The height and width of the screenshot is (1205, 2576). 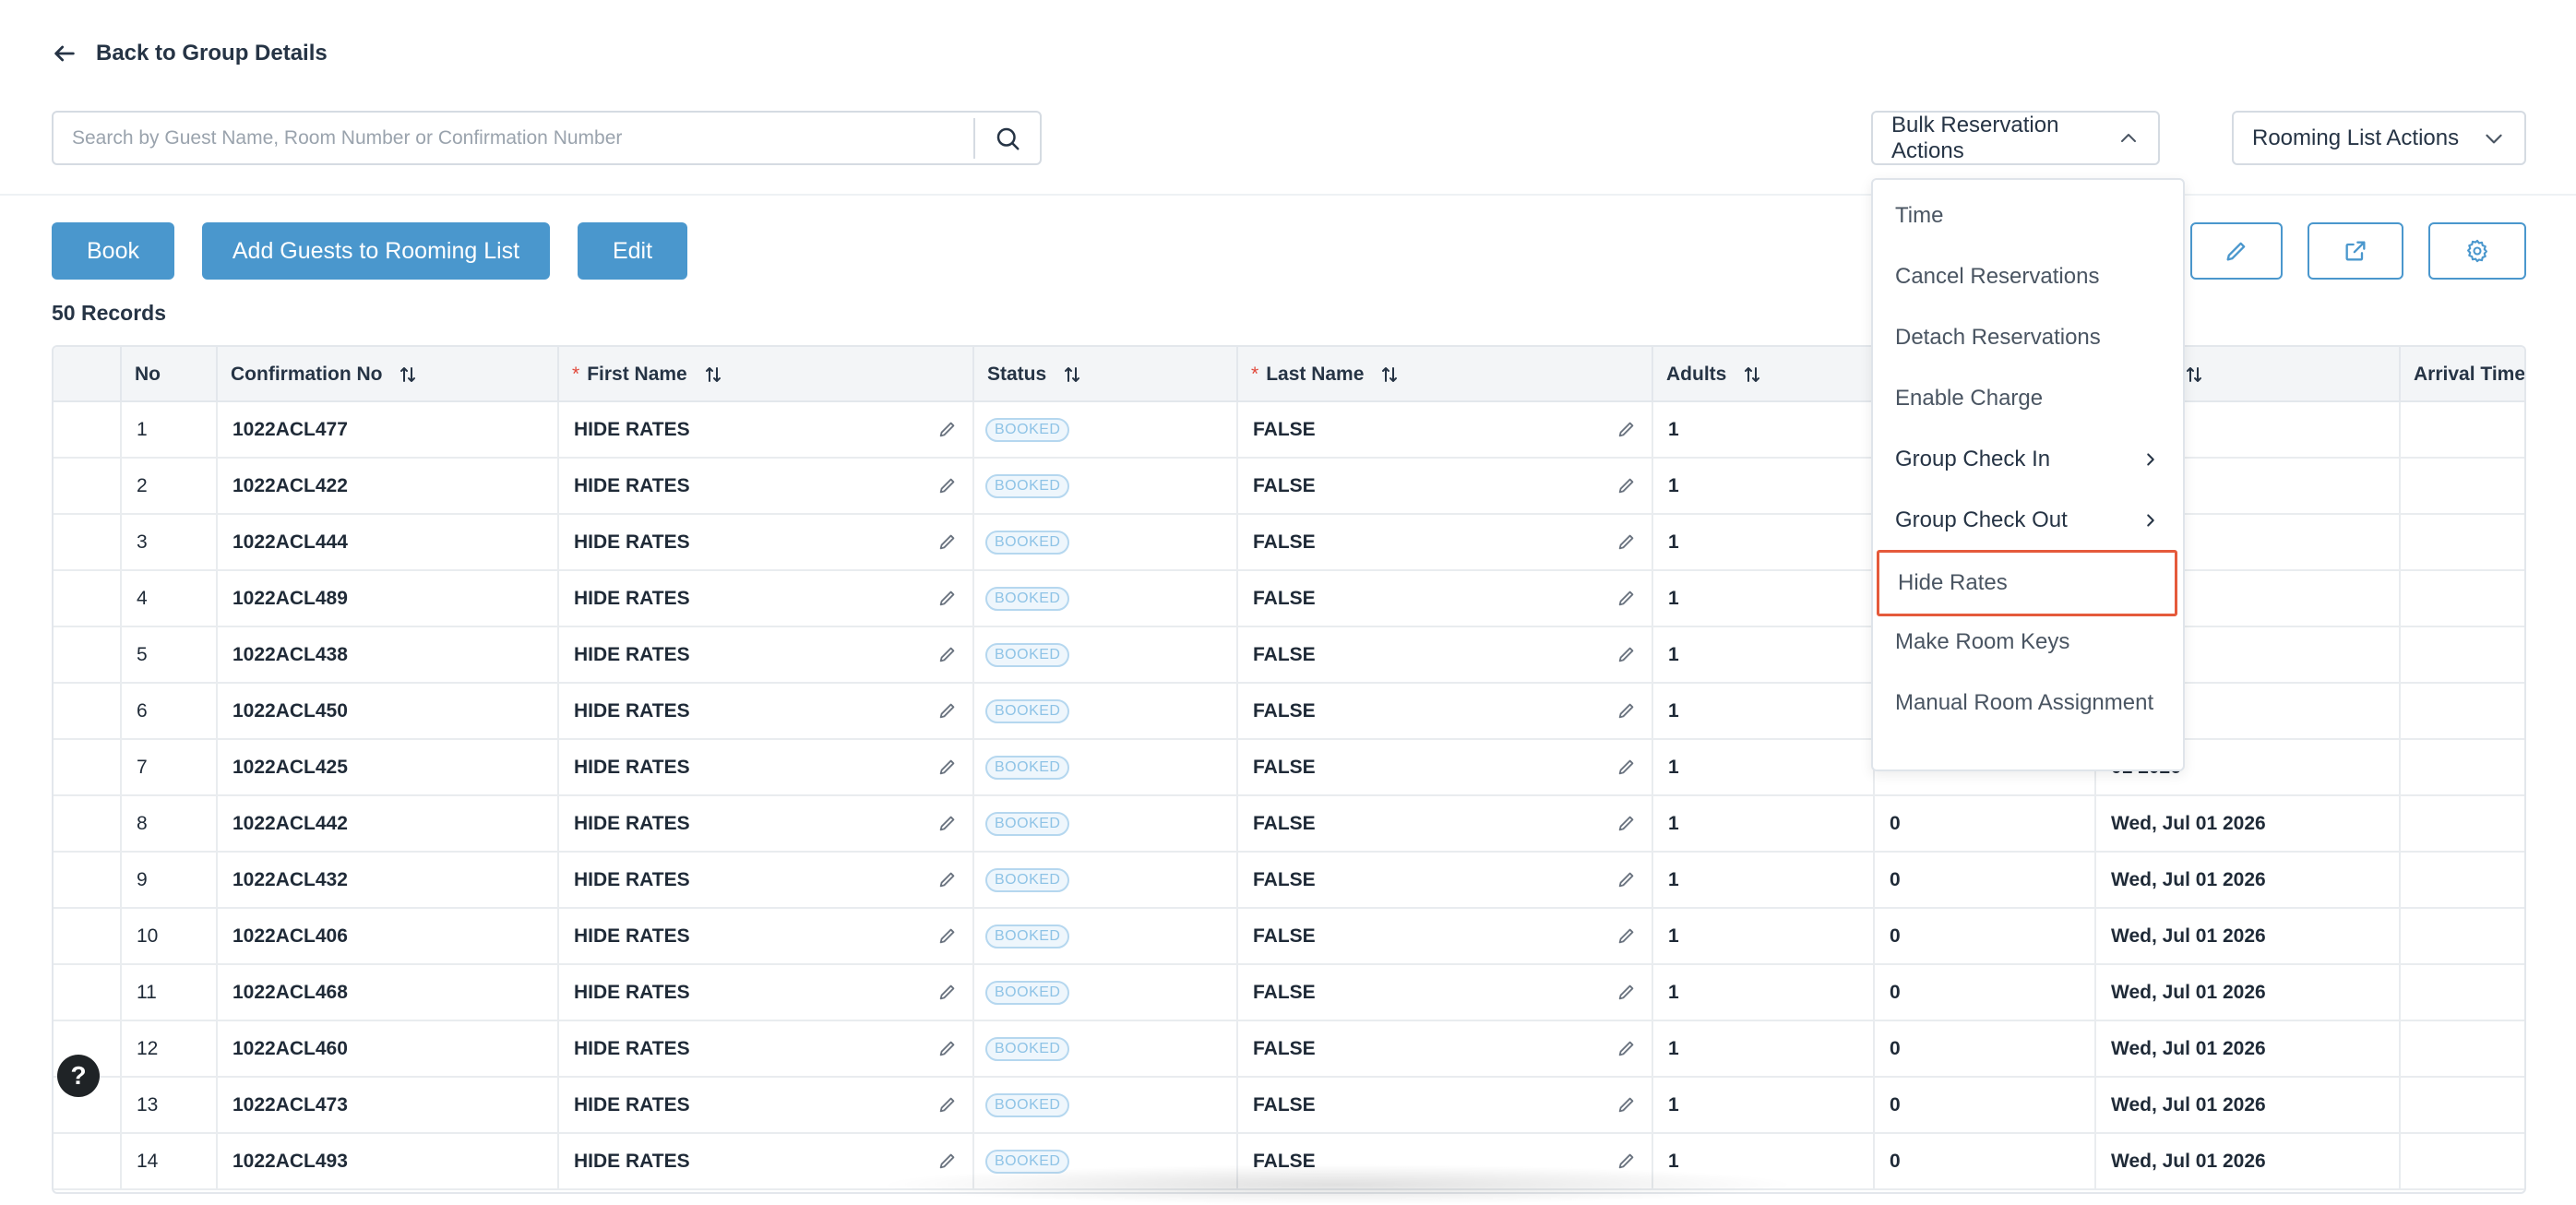 I want to click on book-button: Book, so click(x=113, y=251).